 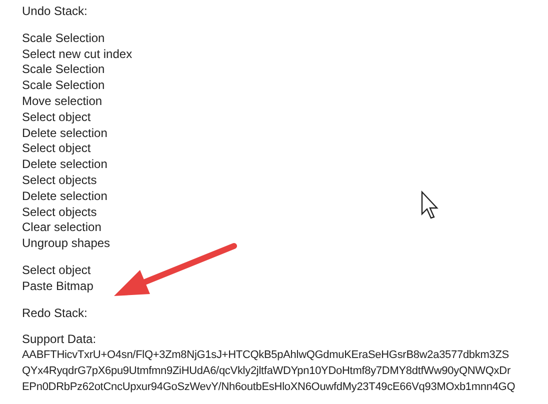 I want to click on undo-stack-heading: Undo Stack:, so click(x=55, y=12).